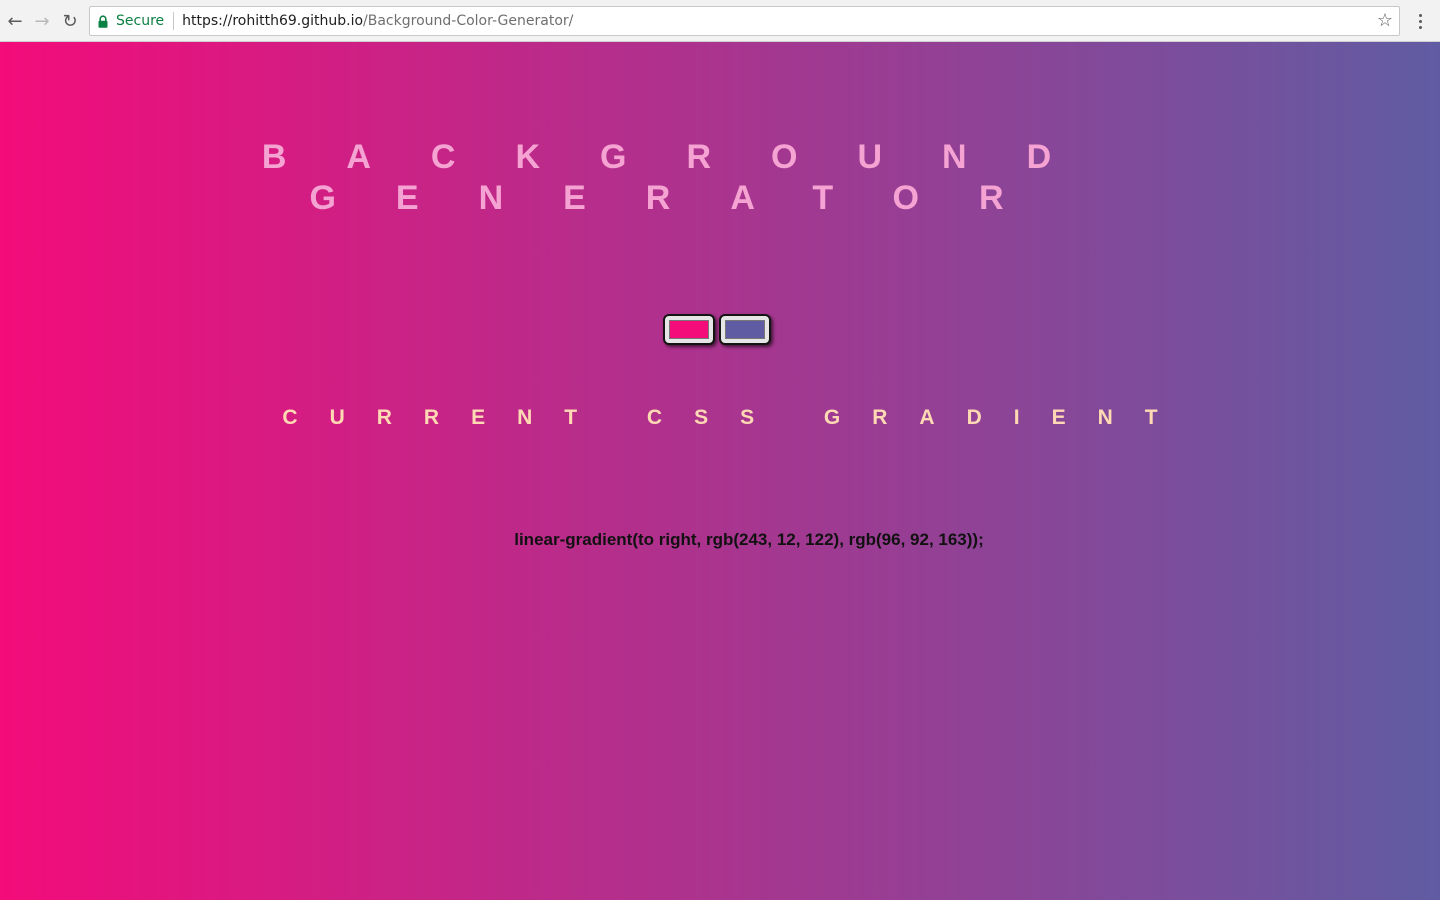 The height and width of the screenshot is (900, 1440). I want to click on secure-label: Secure, so click(140, 21).